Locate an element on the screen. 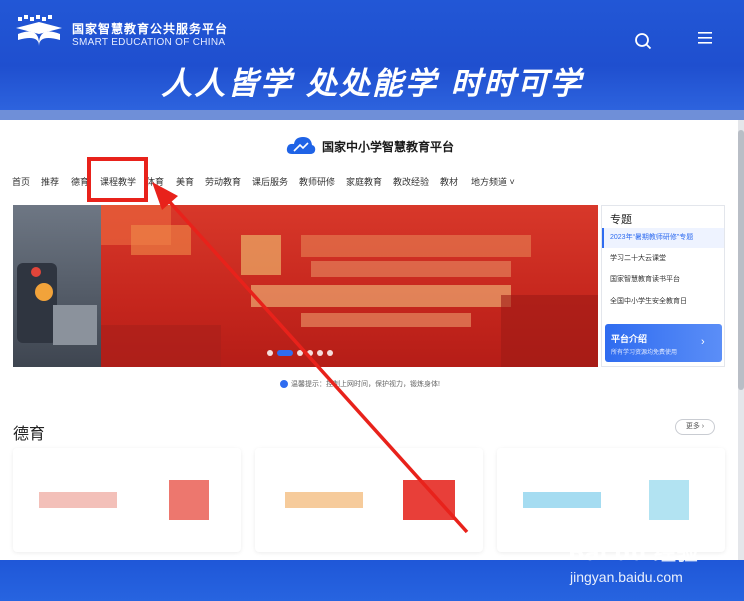 This screenshot has height=601, width=744. nav-item-reform: 教改经验 is located at coordinates (416, 182).